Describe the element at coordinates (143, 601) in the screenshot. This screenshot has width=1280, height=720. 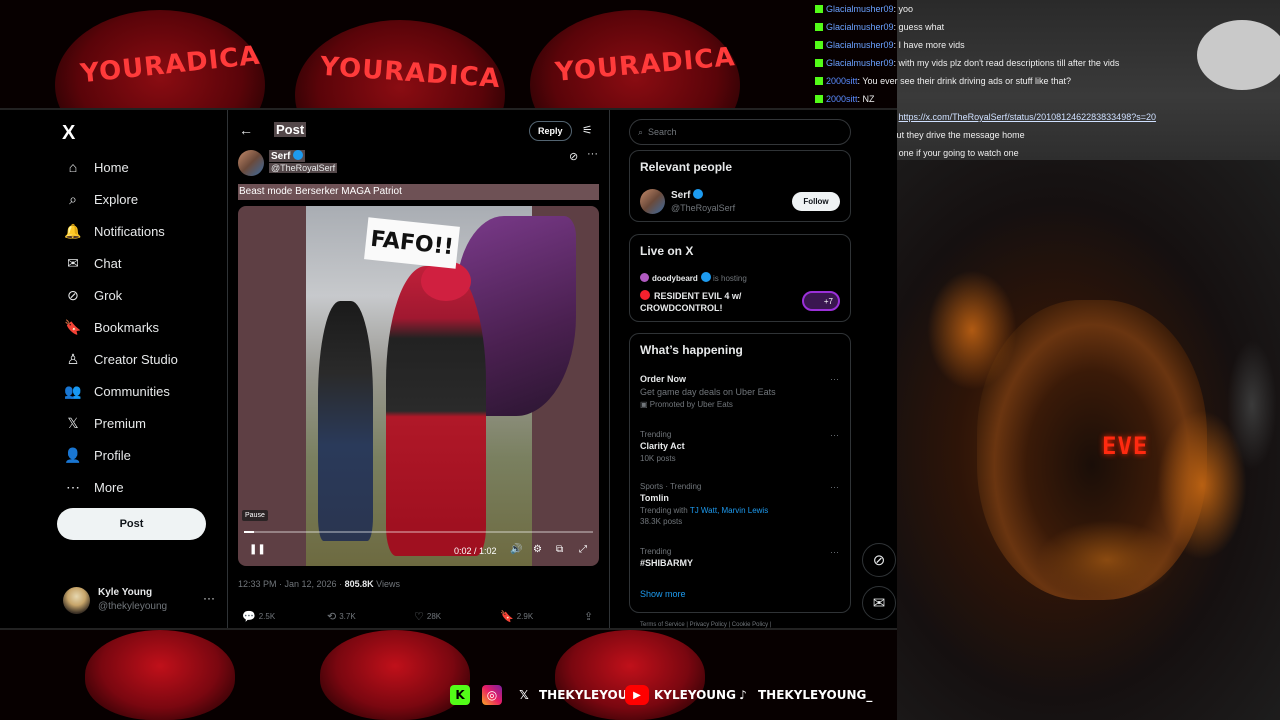
I see `account-switcher: Kyle Young @thekyleyoung ···` at that location.